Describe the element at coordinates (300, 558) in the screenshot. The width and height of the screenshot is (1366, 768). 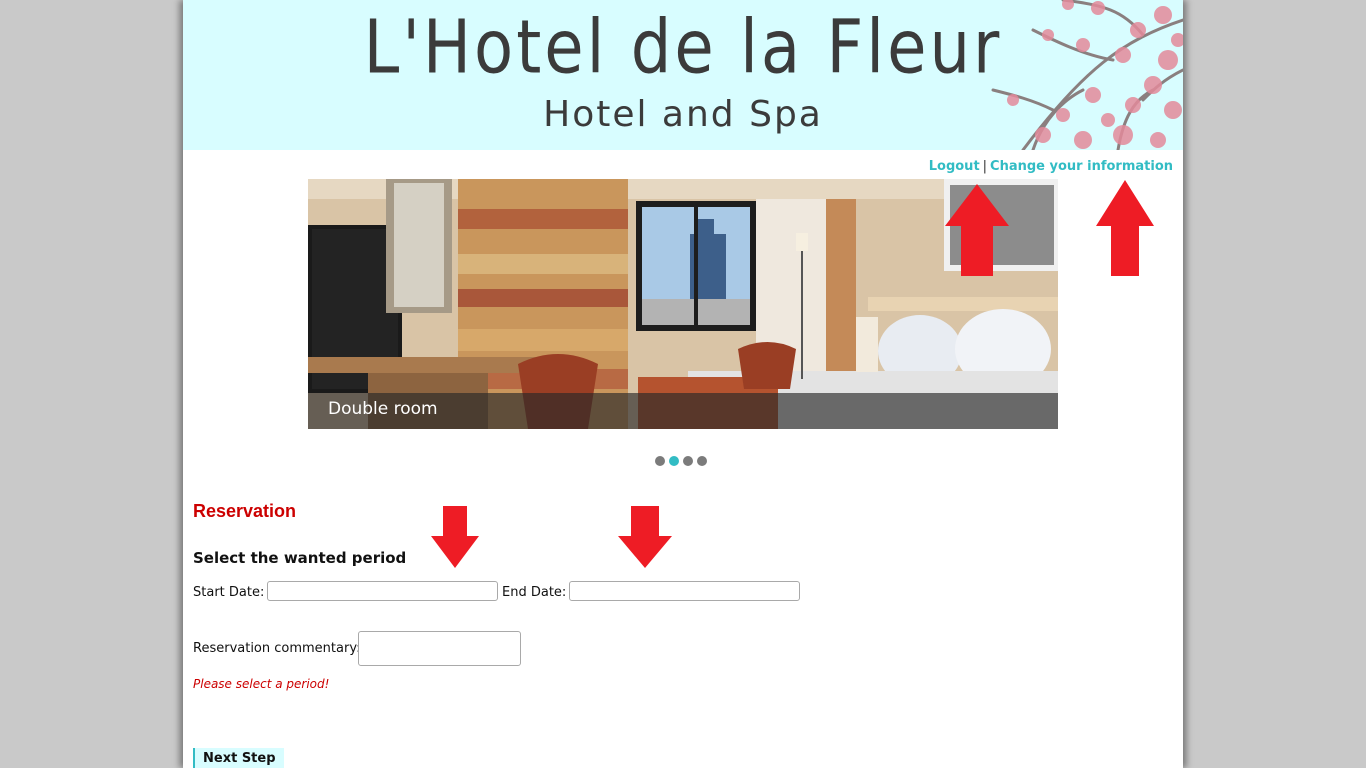
I see `period-heading: Select the wanted period` at that location.